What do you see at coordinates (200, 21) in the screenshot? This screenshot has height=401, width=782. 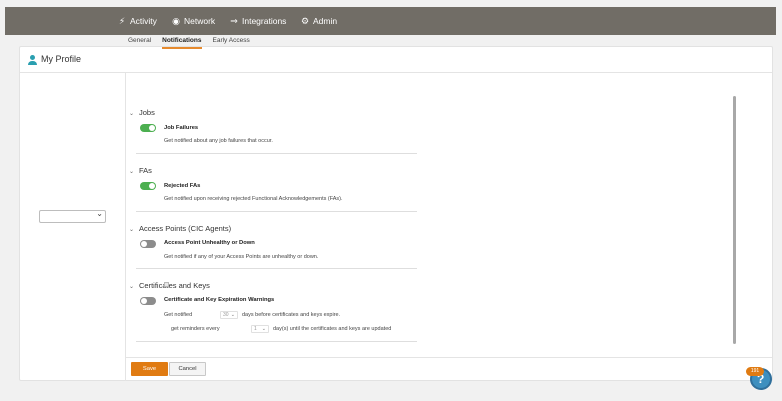 I see `nav-network-label: Network` at bounding box center [200, 21].